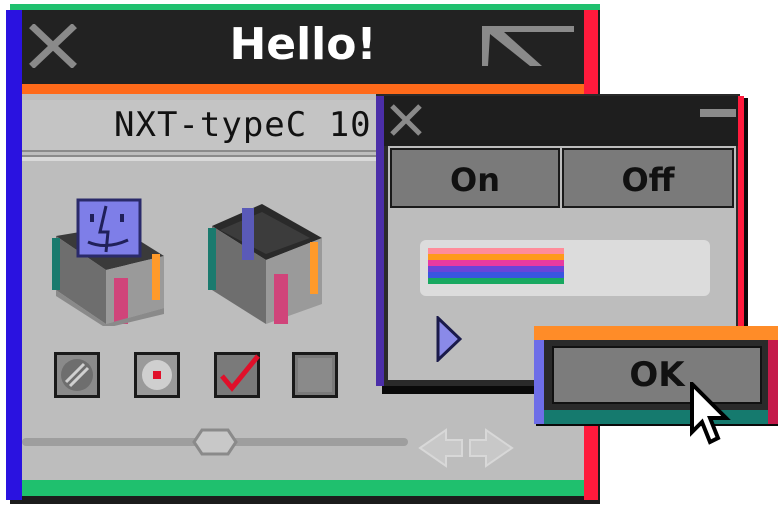 This screenshot has height=508, width=780. What do you see at coordinates (718, 110) in the screenshot?
I see `minimize-icon` at bounding box center [718, 110].